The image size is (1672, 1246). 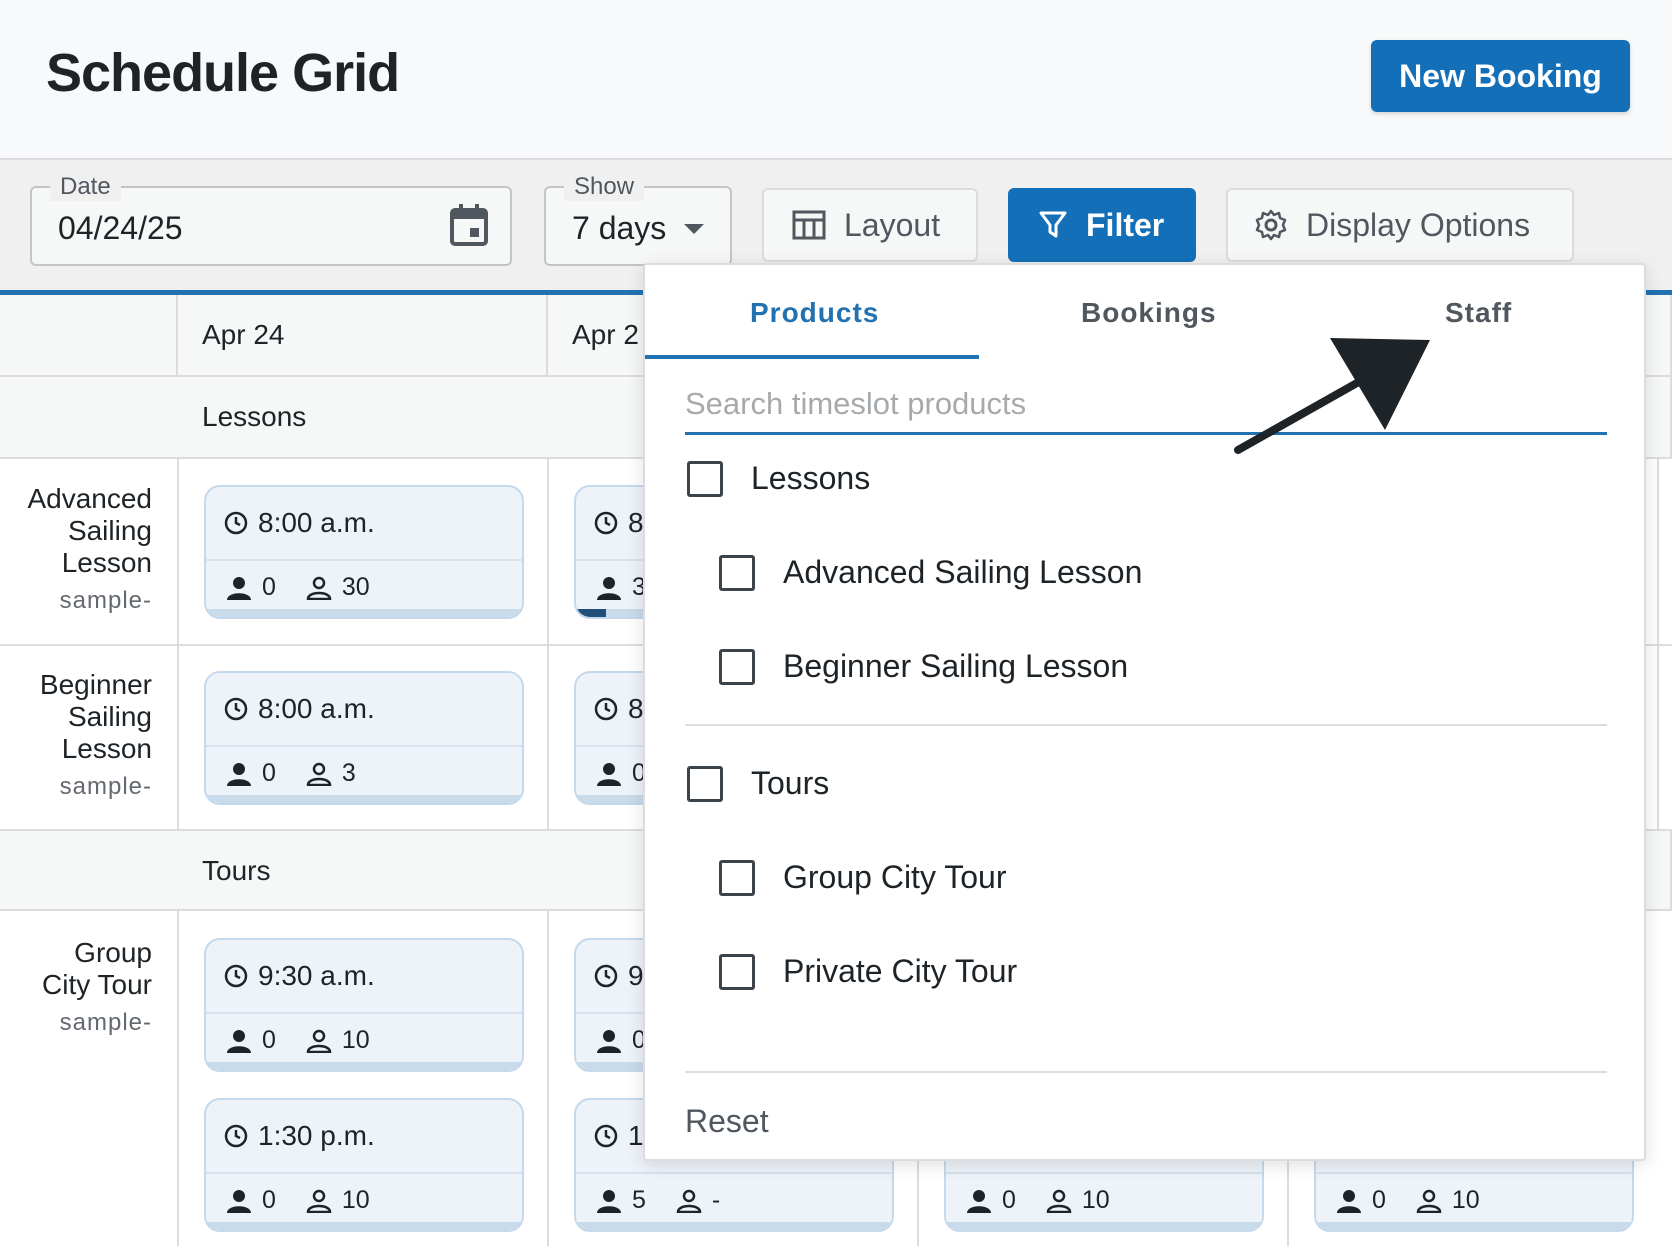 I want to click on row-label-line: City Tour, so click(x=97, y=984).